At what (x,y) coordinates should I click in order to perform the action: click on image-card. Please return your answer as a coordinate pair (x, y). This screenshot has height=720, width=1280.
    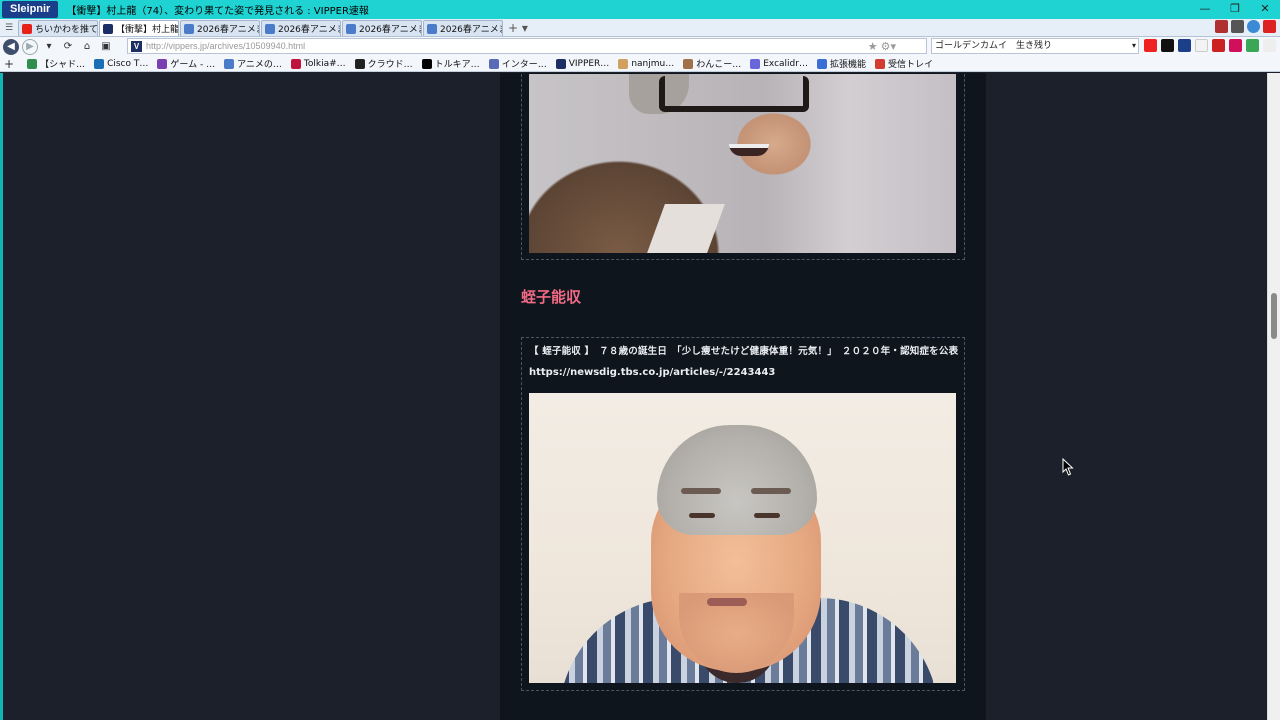
    Looking at the image, I should click on (743, 166).